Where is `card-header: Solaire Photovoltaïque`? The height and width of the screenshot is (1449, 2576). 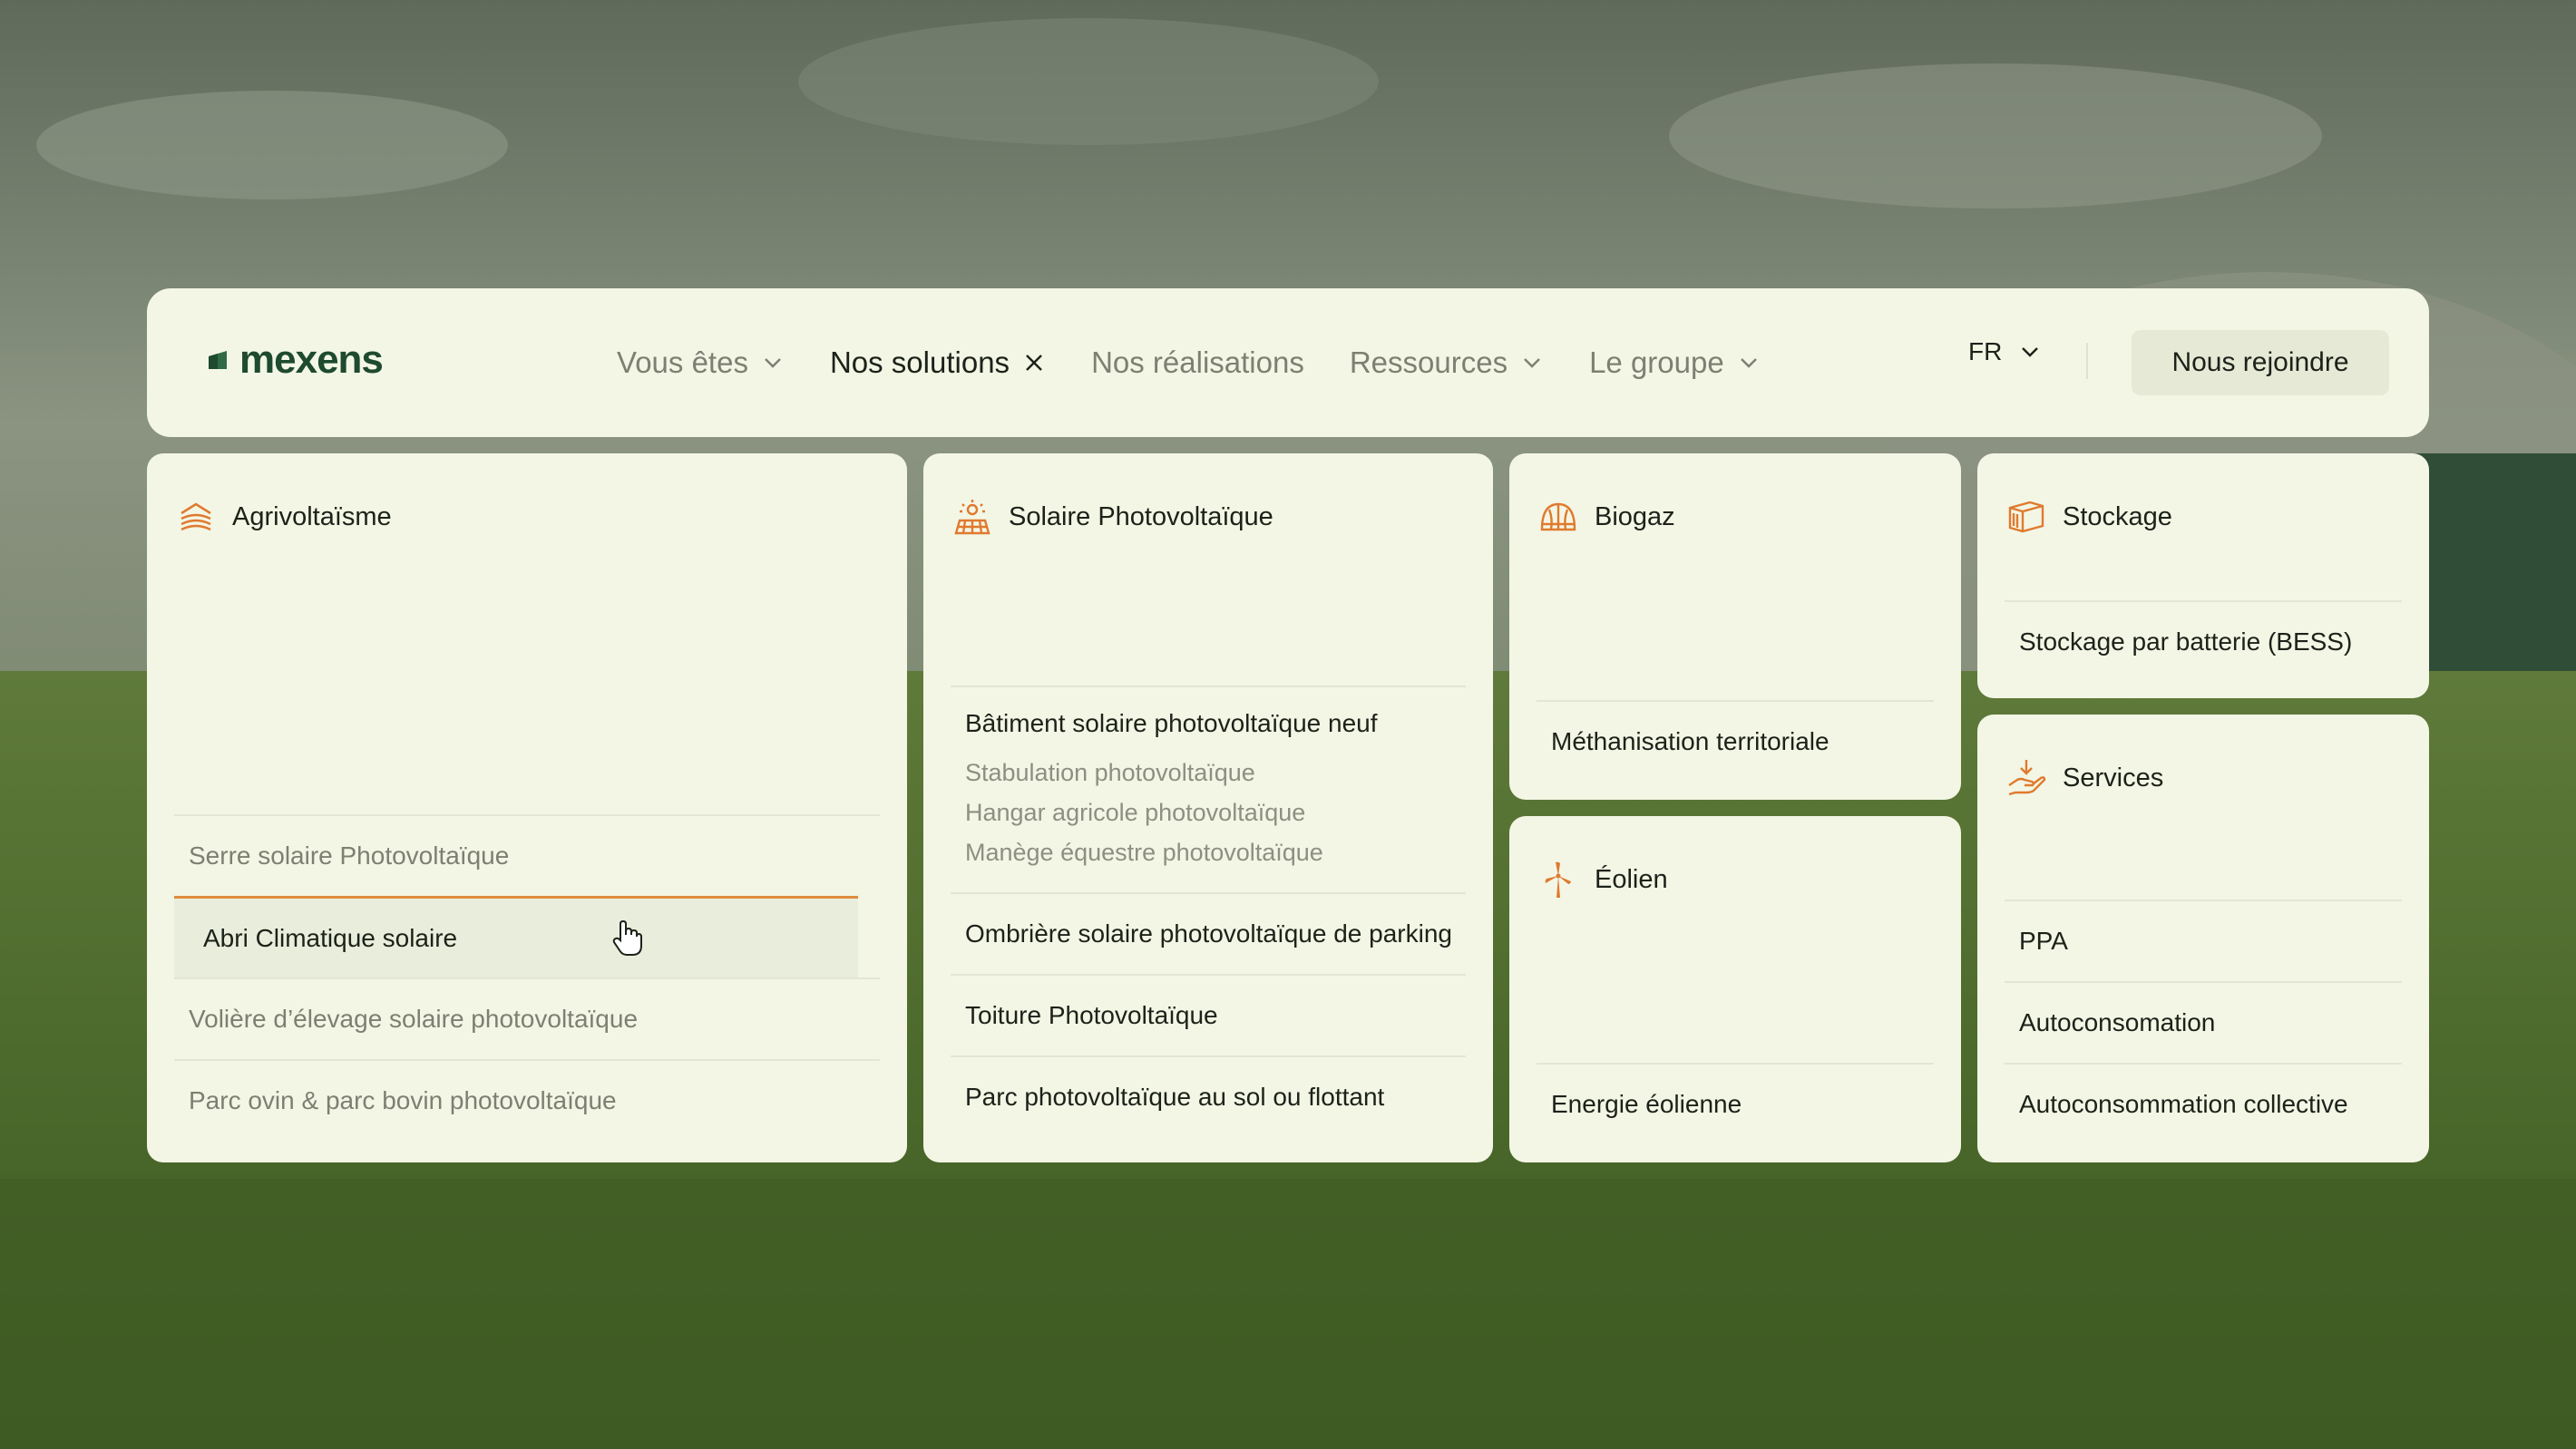
card-header: Solaire Photovoltaïque is located at coordinates (1112, 517).